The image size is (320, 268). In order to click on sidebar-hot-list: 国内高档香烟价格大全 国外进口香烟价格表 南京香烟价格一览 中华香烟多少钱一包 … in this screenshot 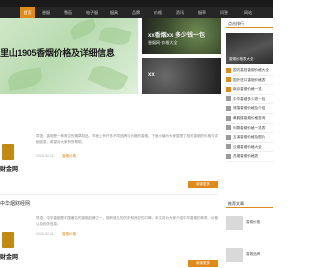, I will do `click(249, 114)`.